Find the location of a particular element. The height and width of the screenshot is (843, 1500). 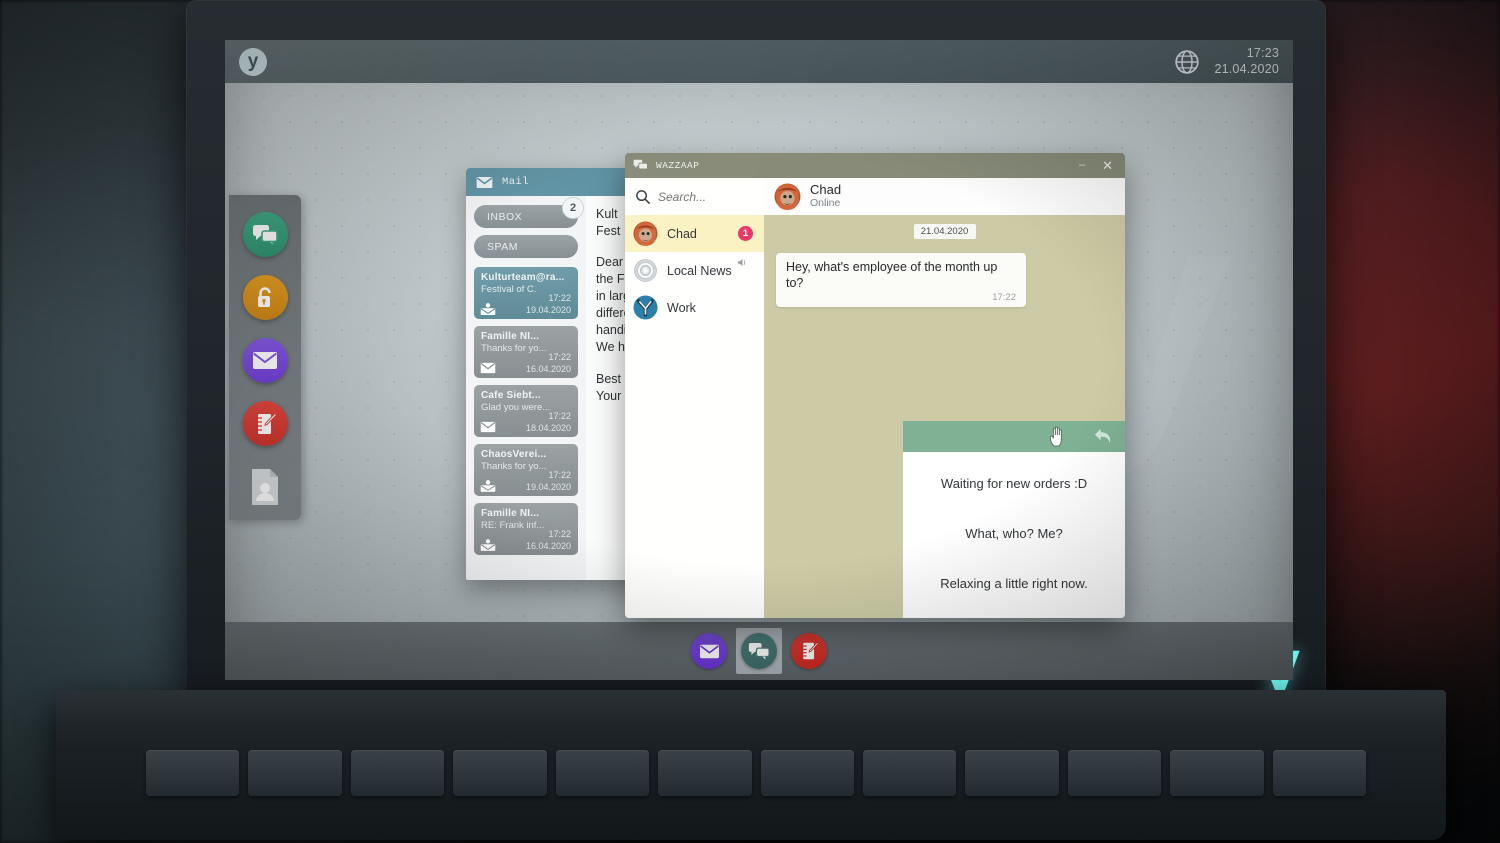

contact-name: Local News is located at coordinates (699, 270).